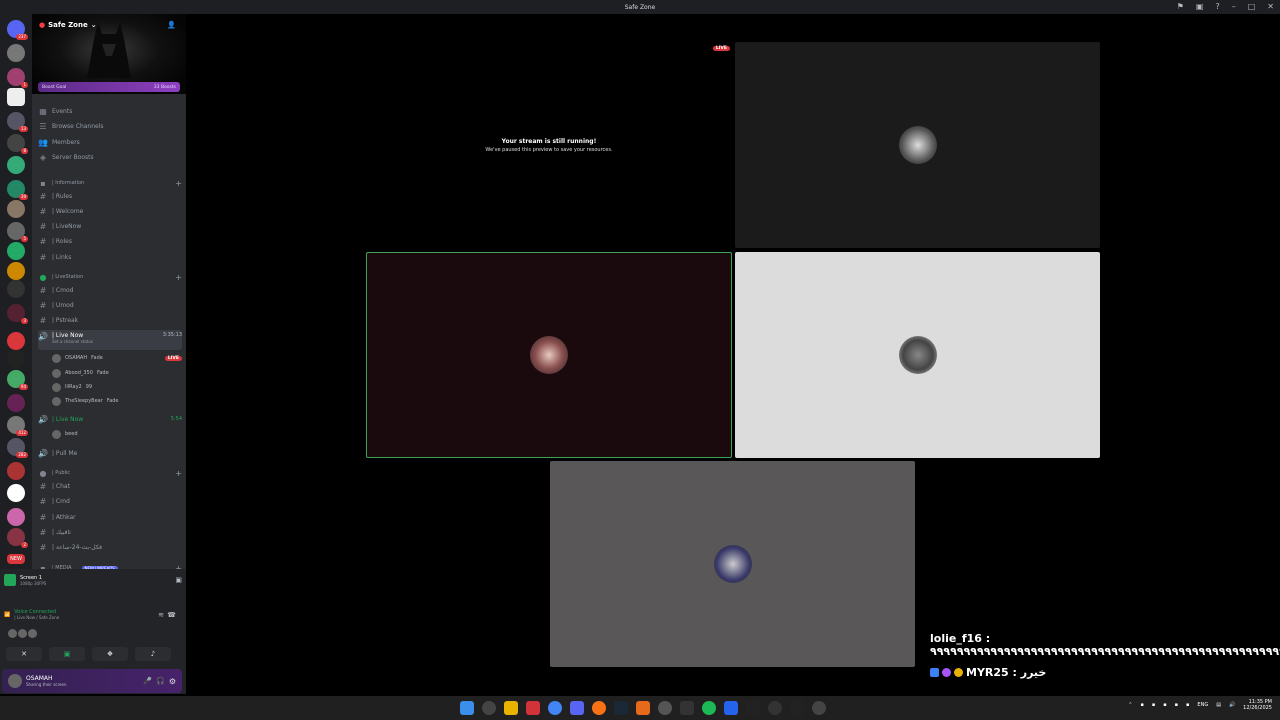 The image size is (1280, 720). I want to click on inbox-icon: ⚑, so click(1180, 6).